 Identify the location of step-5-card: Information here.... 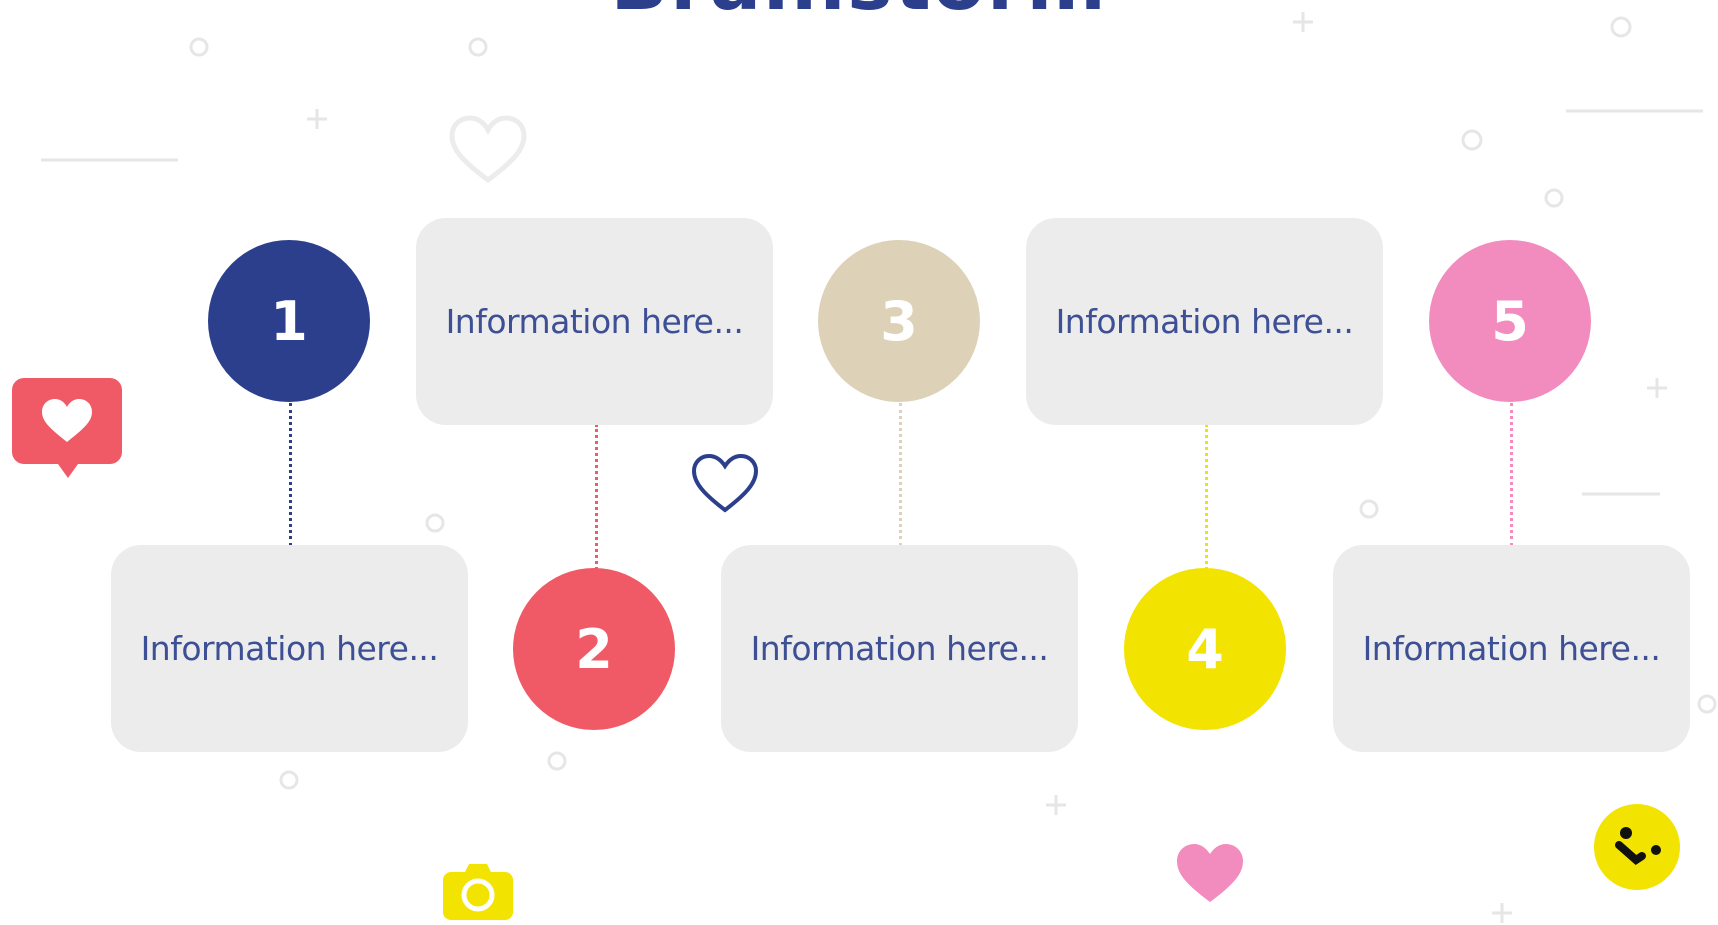
(1511, 648).